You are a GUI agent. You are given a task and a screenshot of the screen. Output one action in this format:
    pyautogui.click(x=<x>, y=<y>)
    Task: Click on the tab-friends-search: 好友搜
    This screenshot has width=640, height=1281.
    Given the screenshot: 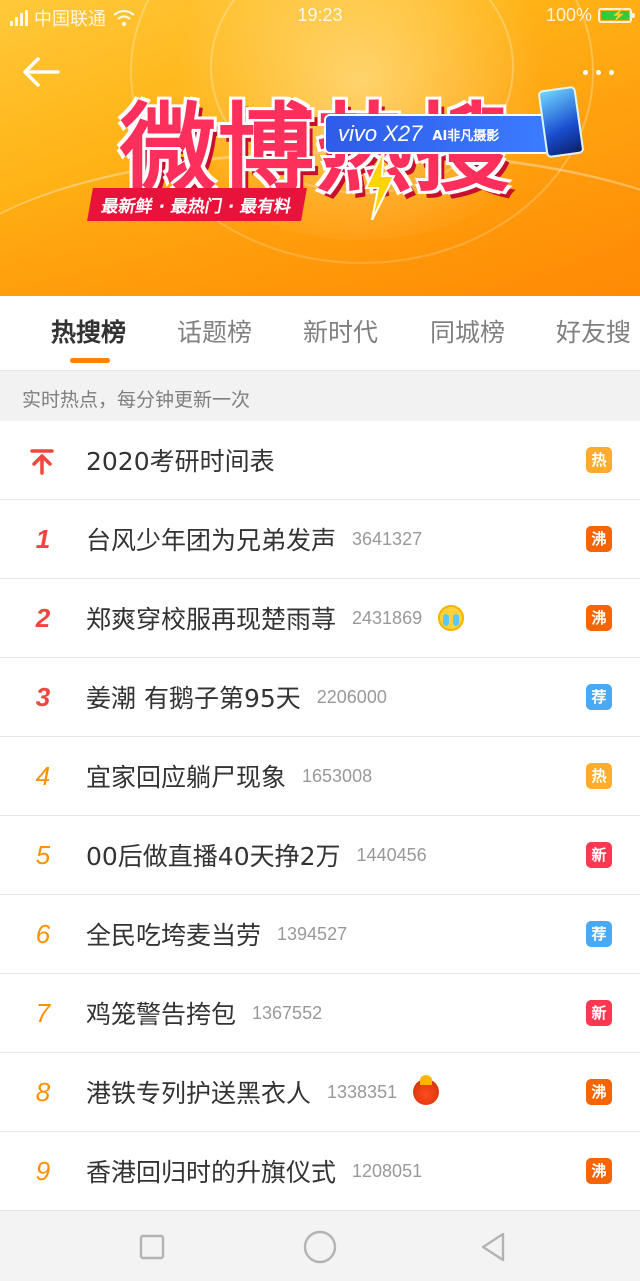 What is the action you would take?
    pyautogui.click(x=593, y=333)
    